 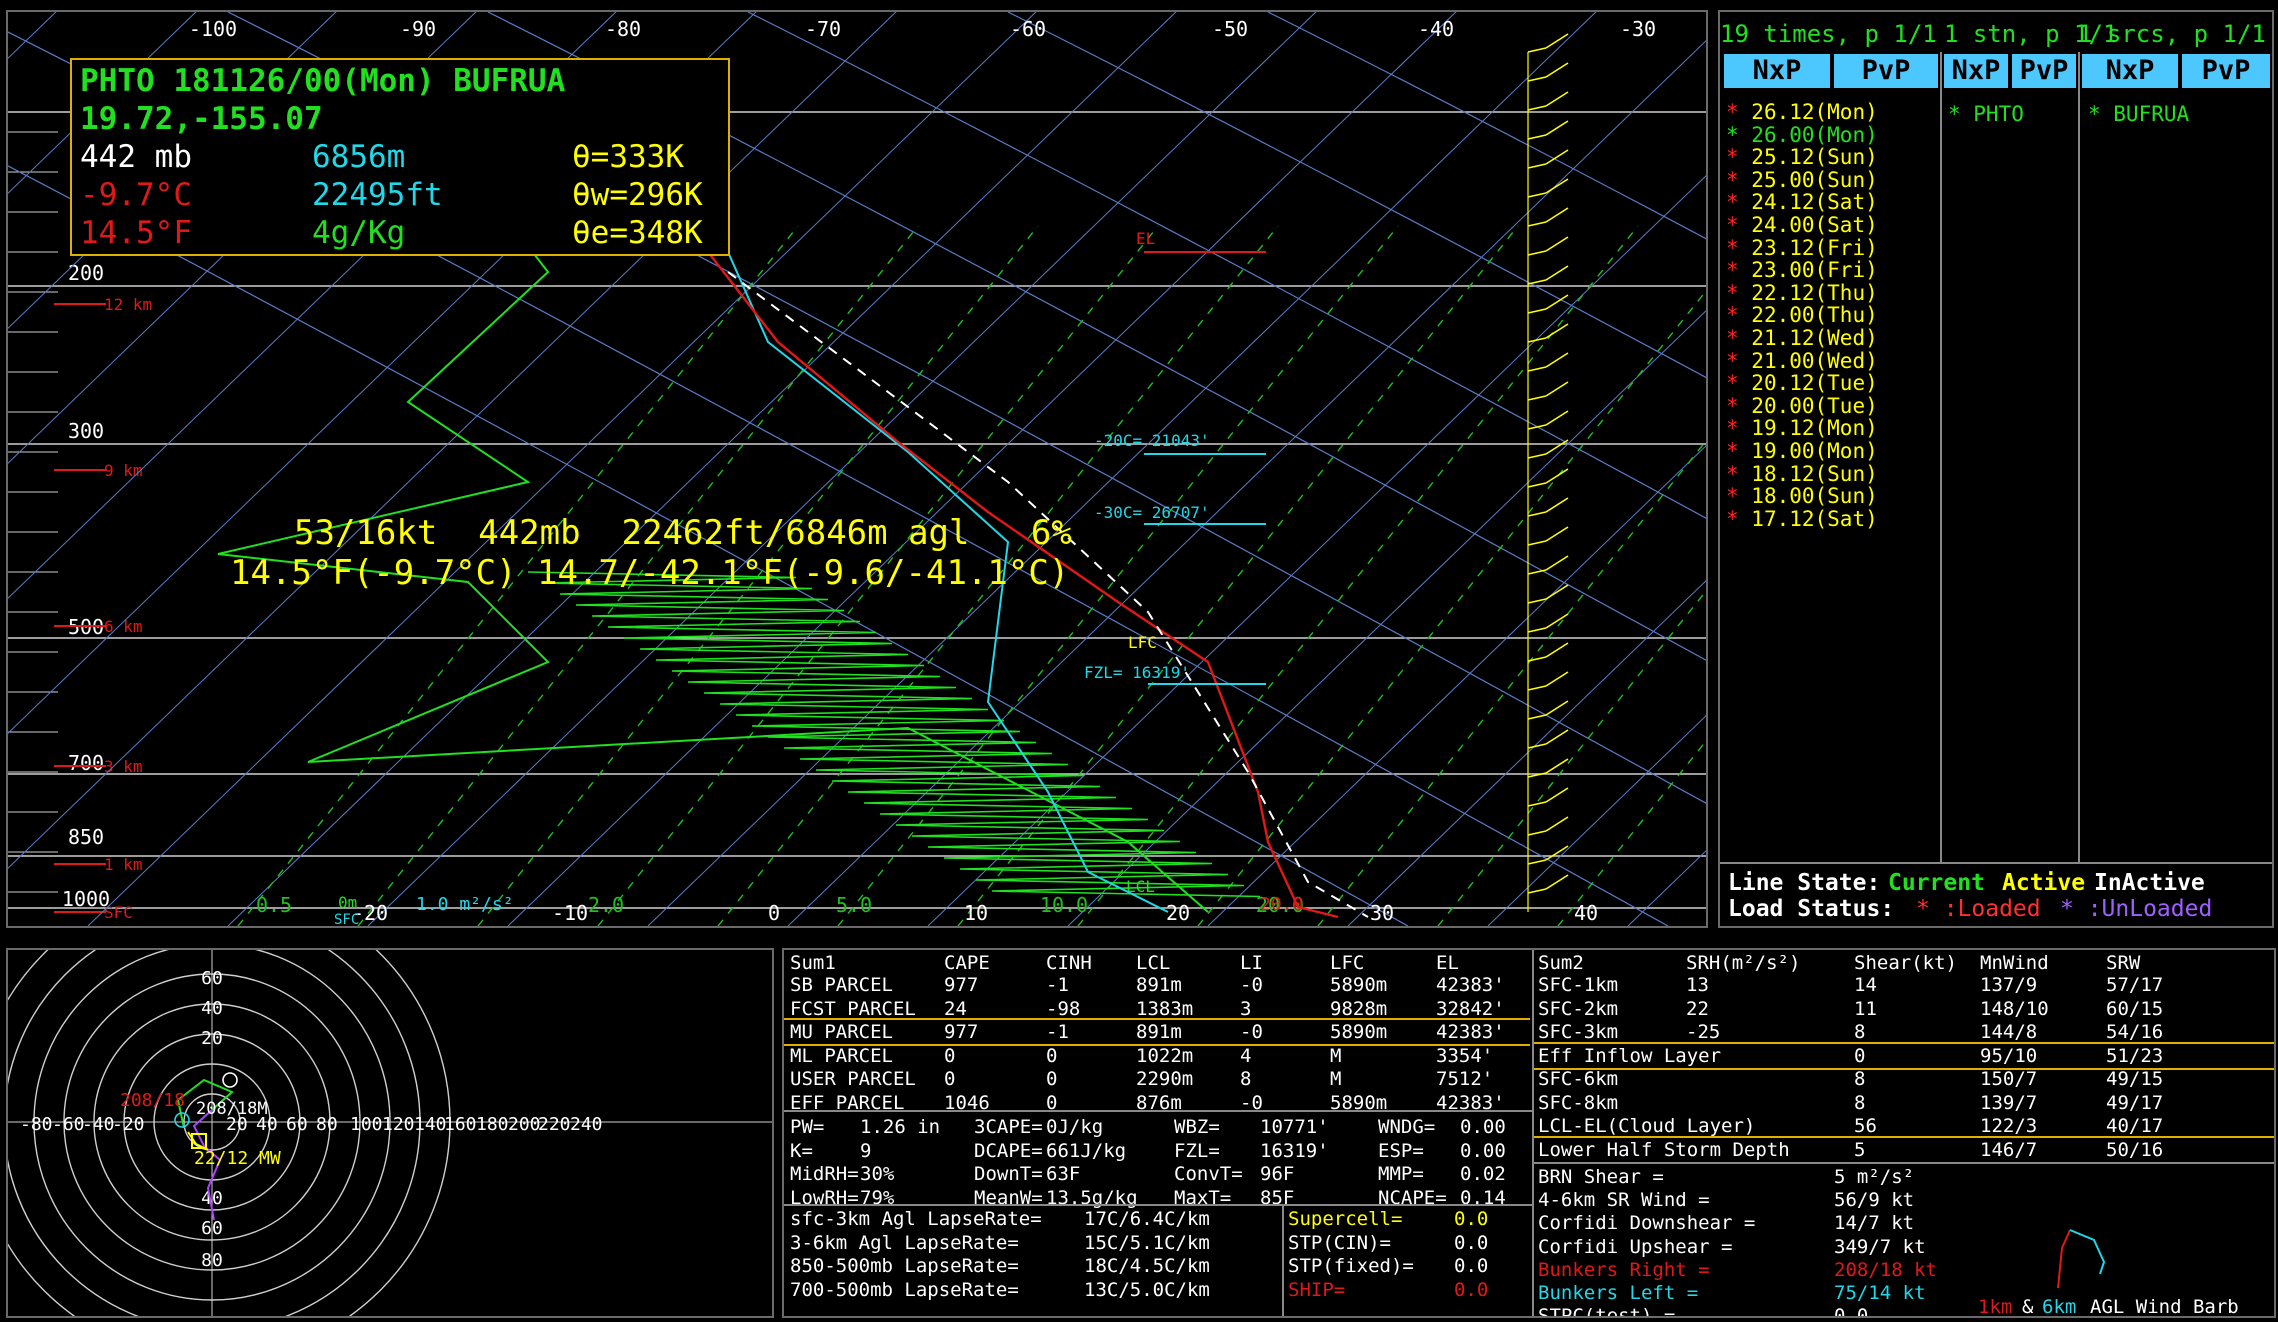 I want to click on top-axis-label: -100, so click(x=213, y=29).